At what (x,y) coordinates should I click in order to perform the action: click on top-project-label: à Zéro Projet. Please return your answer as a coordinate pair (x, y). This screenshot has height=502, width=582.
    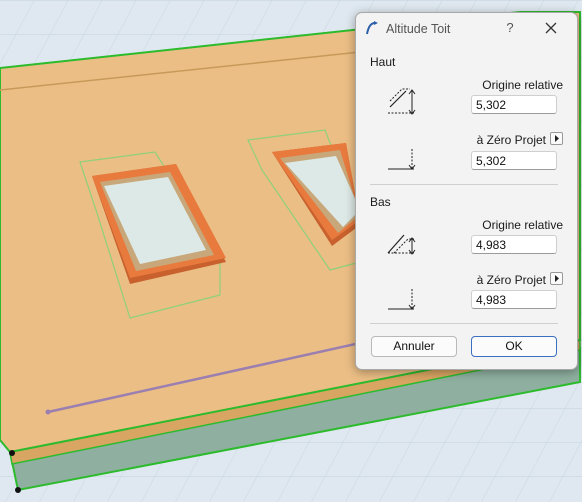
    Looking at the image, I should click on (520, 139).